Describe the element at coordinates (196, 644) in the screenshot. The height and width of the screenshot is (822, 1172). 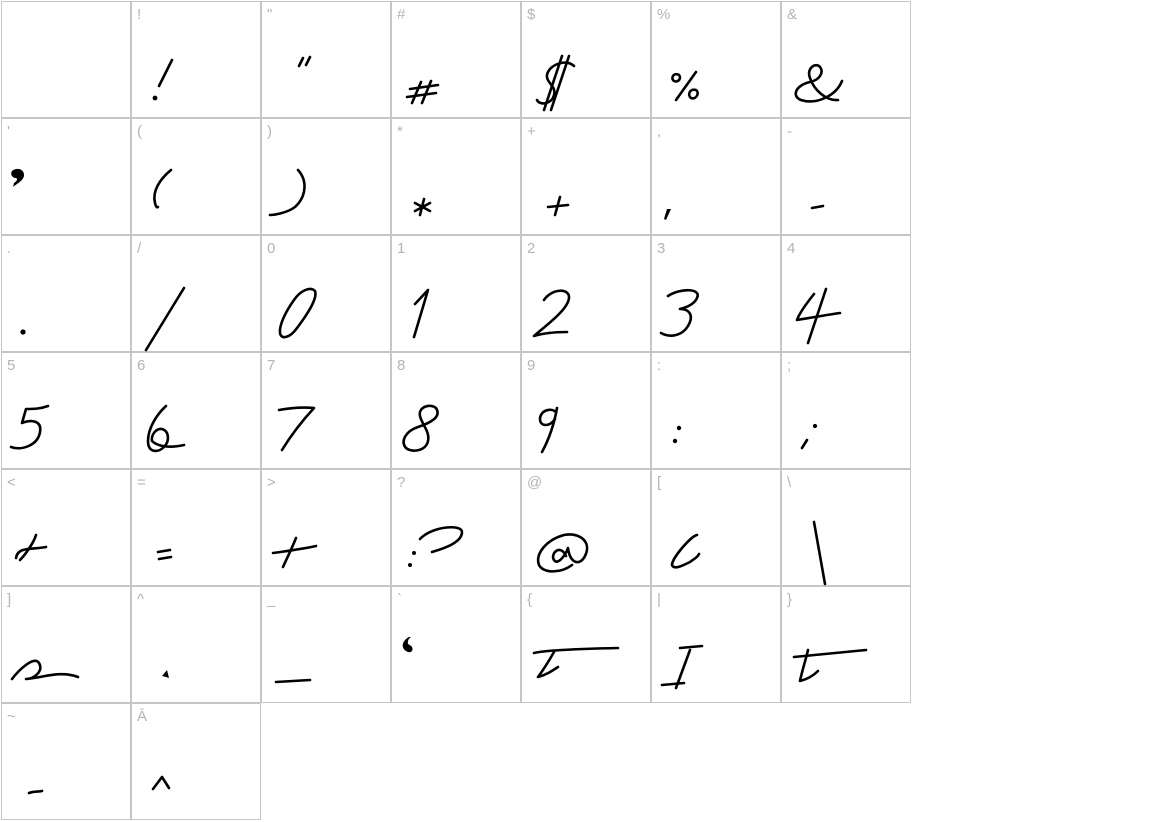
I see `glyph-cell: ^` at that location.